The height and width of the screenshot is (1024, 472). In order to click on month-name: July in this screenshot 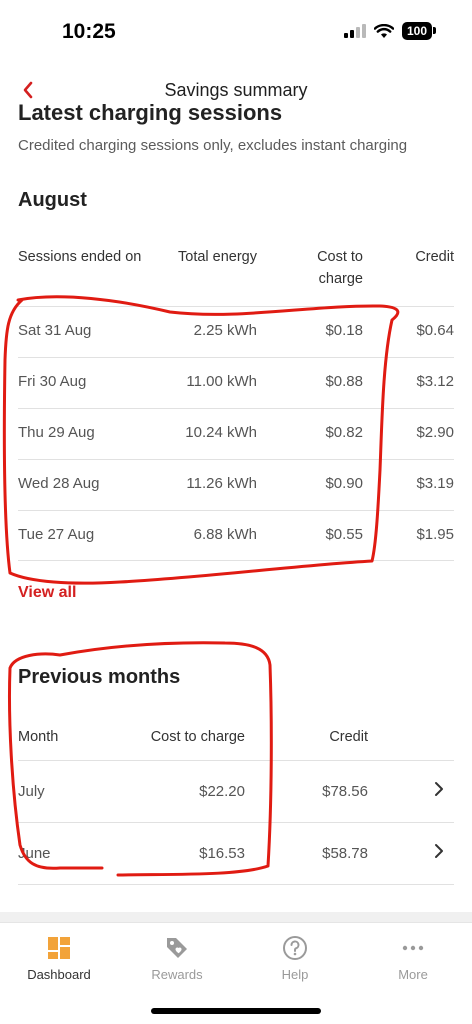, I will do `click(31, 791)`.